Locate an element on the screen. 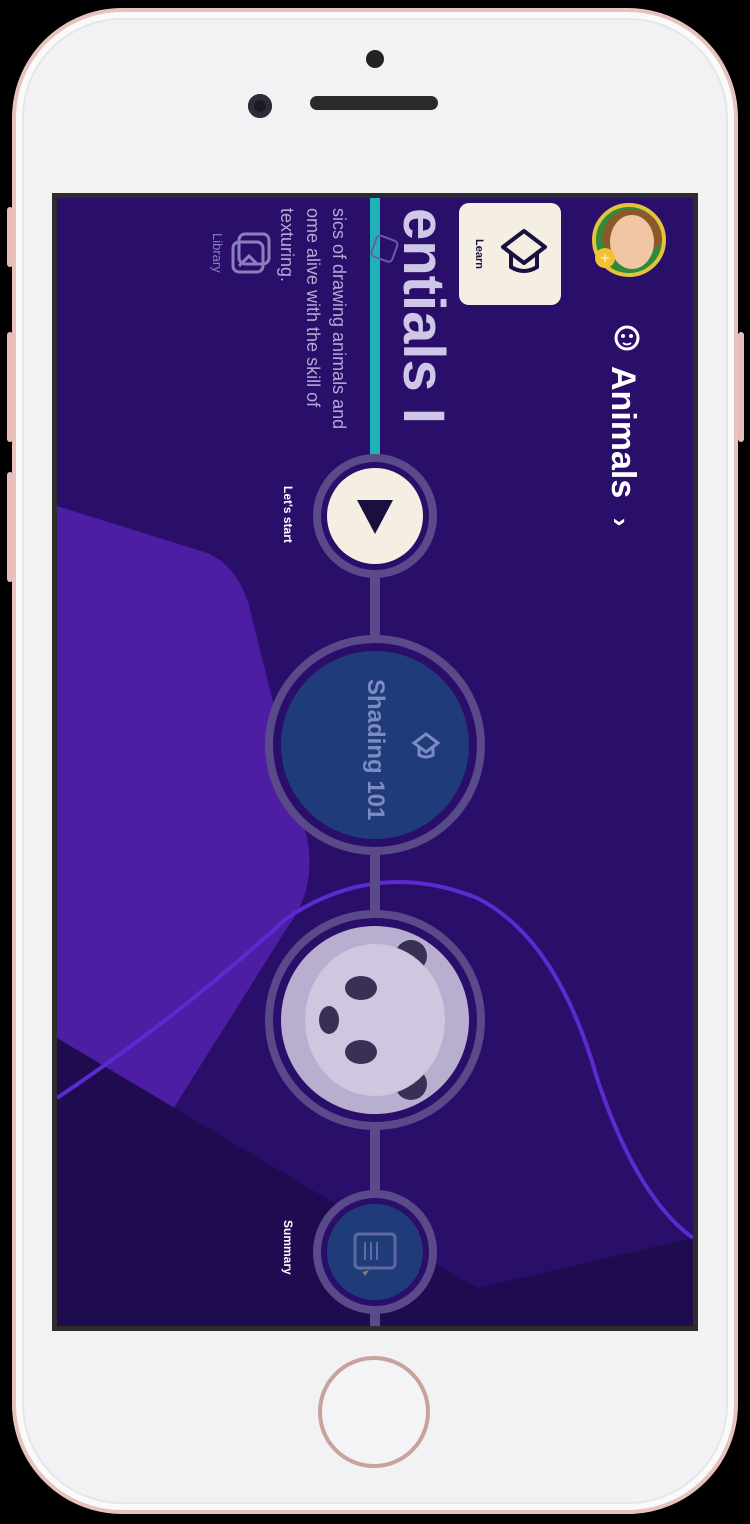 The height and width of the screenshot is (1524, 750). power-button is located at coordinates (741, 387).